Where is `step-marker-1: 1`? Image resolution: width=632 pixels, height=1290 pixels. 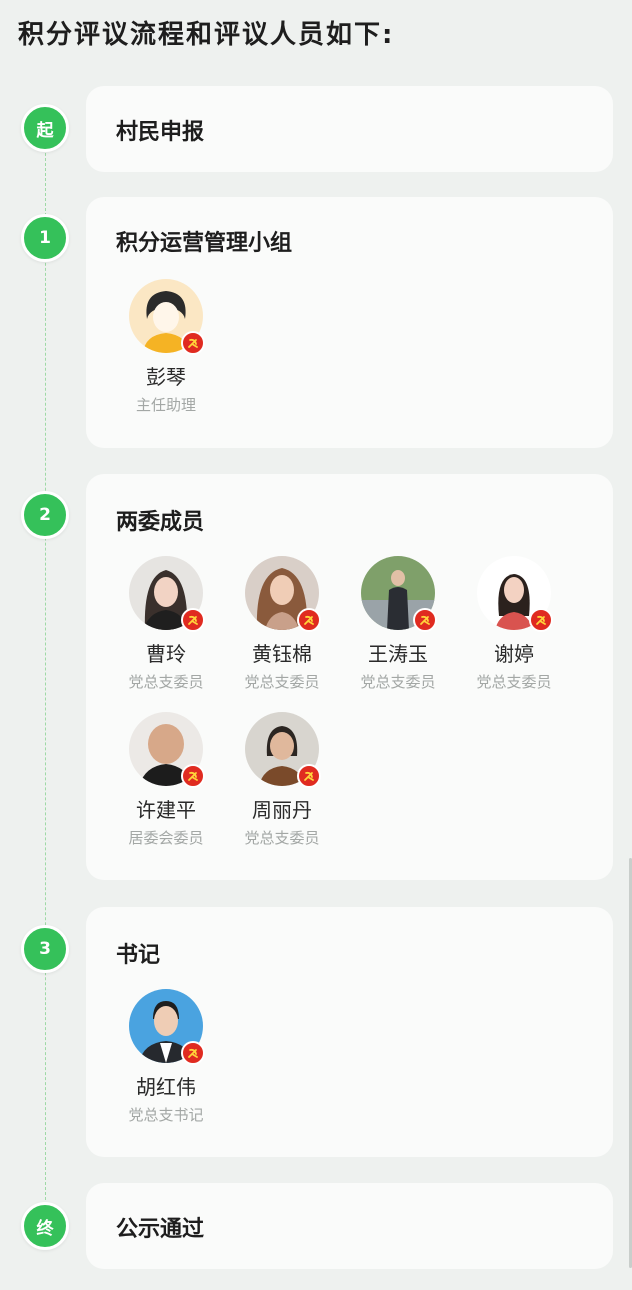
step-marker-1: 1 is located at coordinates (45, 238).